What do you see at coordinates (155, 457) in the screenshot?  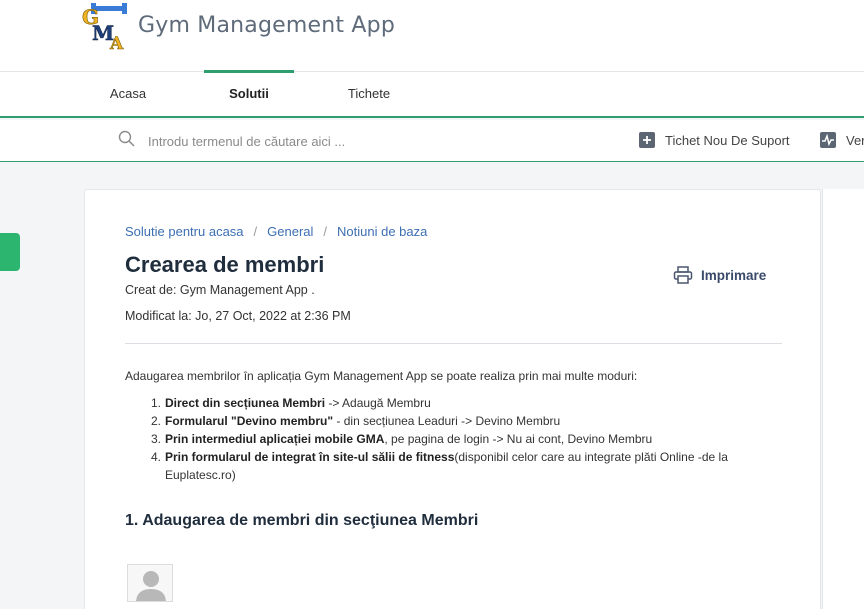 I see `list-number: 4.` at bounding box center [155, 457].